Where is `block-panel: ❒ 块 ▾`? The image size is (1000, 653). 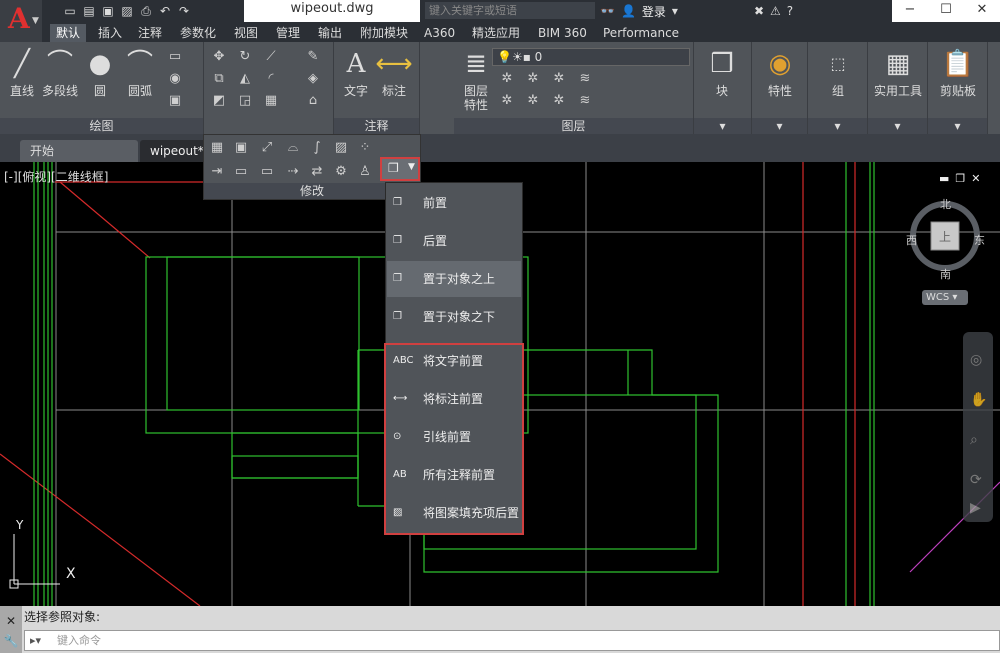
block-panel: ❒ 块 ▾ is located at coordinates (723, 88).